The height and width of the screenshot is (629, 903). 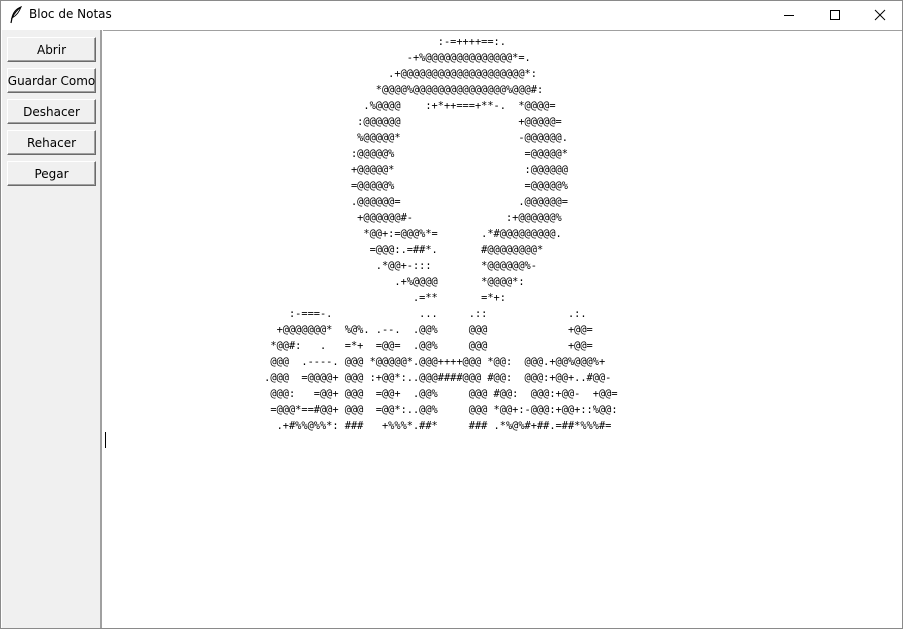 I want to click on close-icon, so click(x=880, y=15).